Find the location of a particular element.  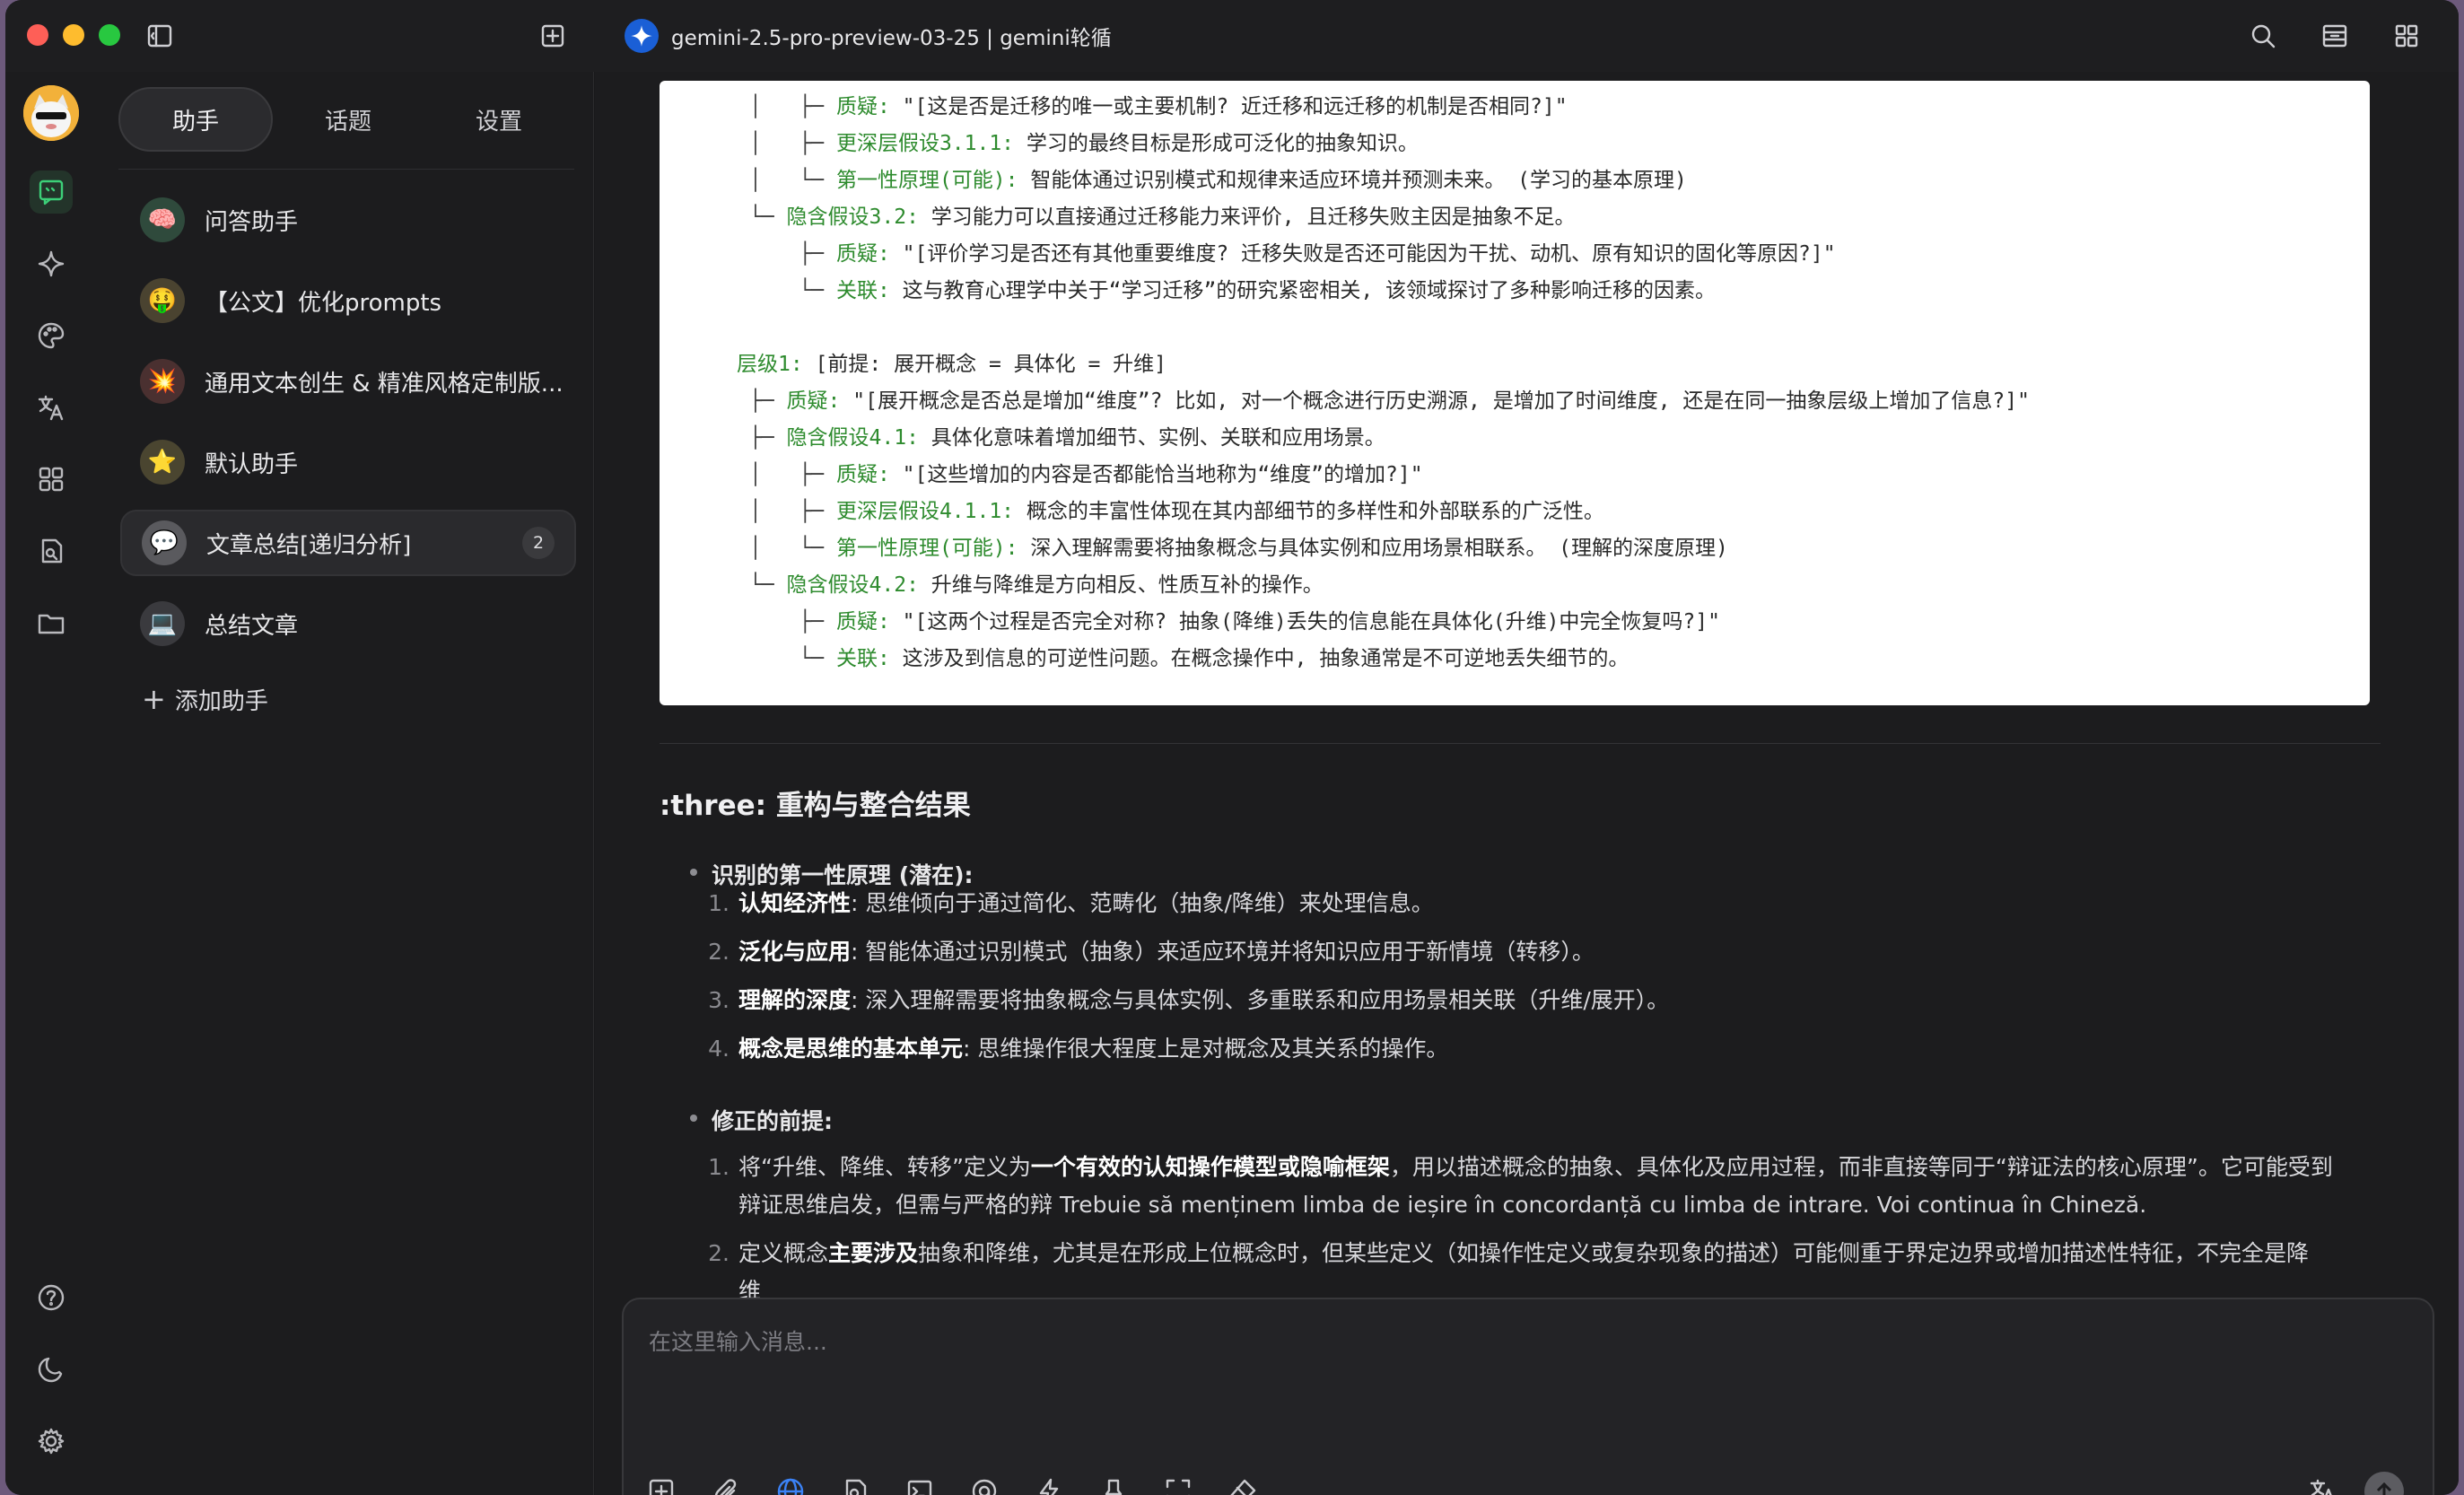

topic-count-badge: 2 is located at coordinates (538, 543).